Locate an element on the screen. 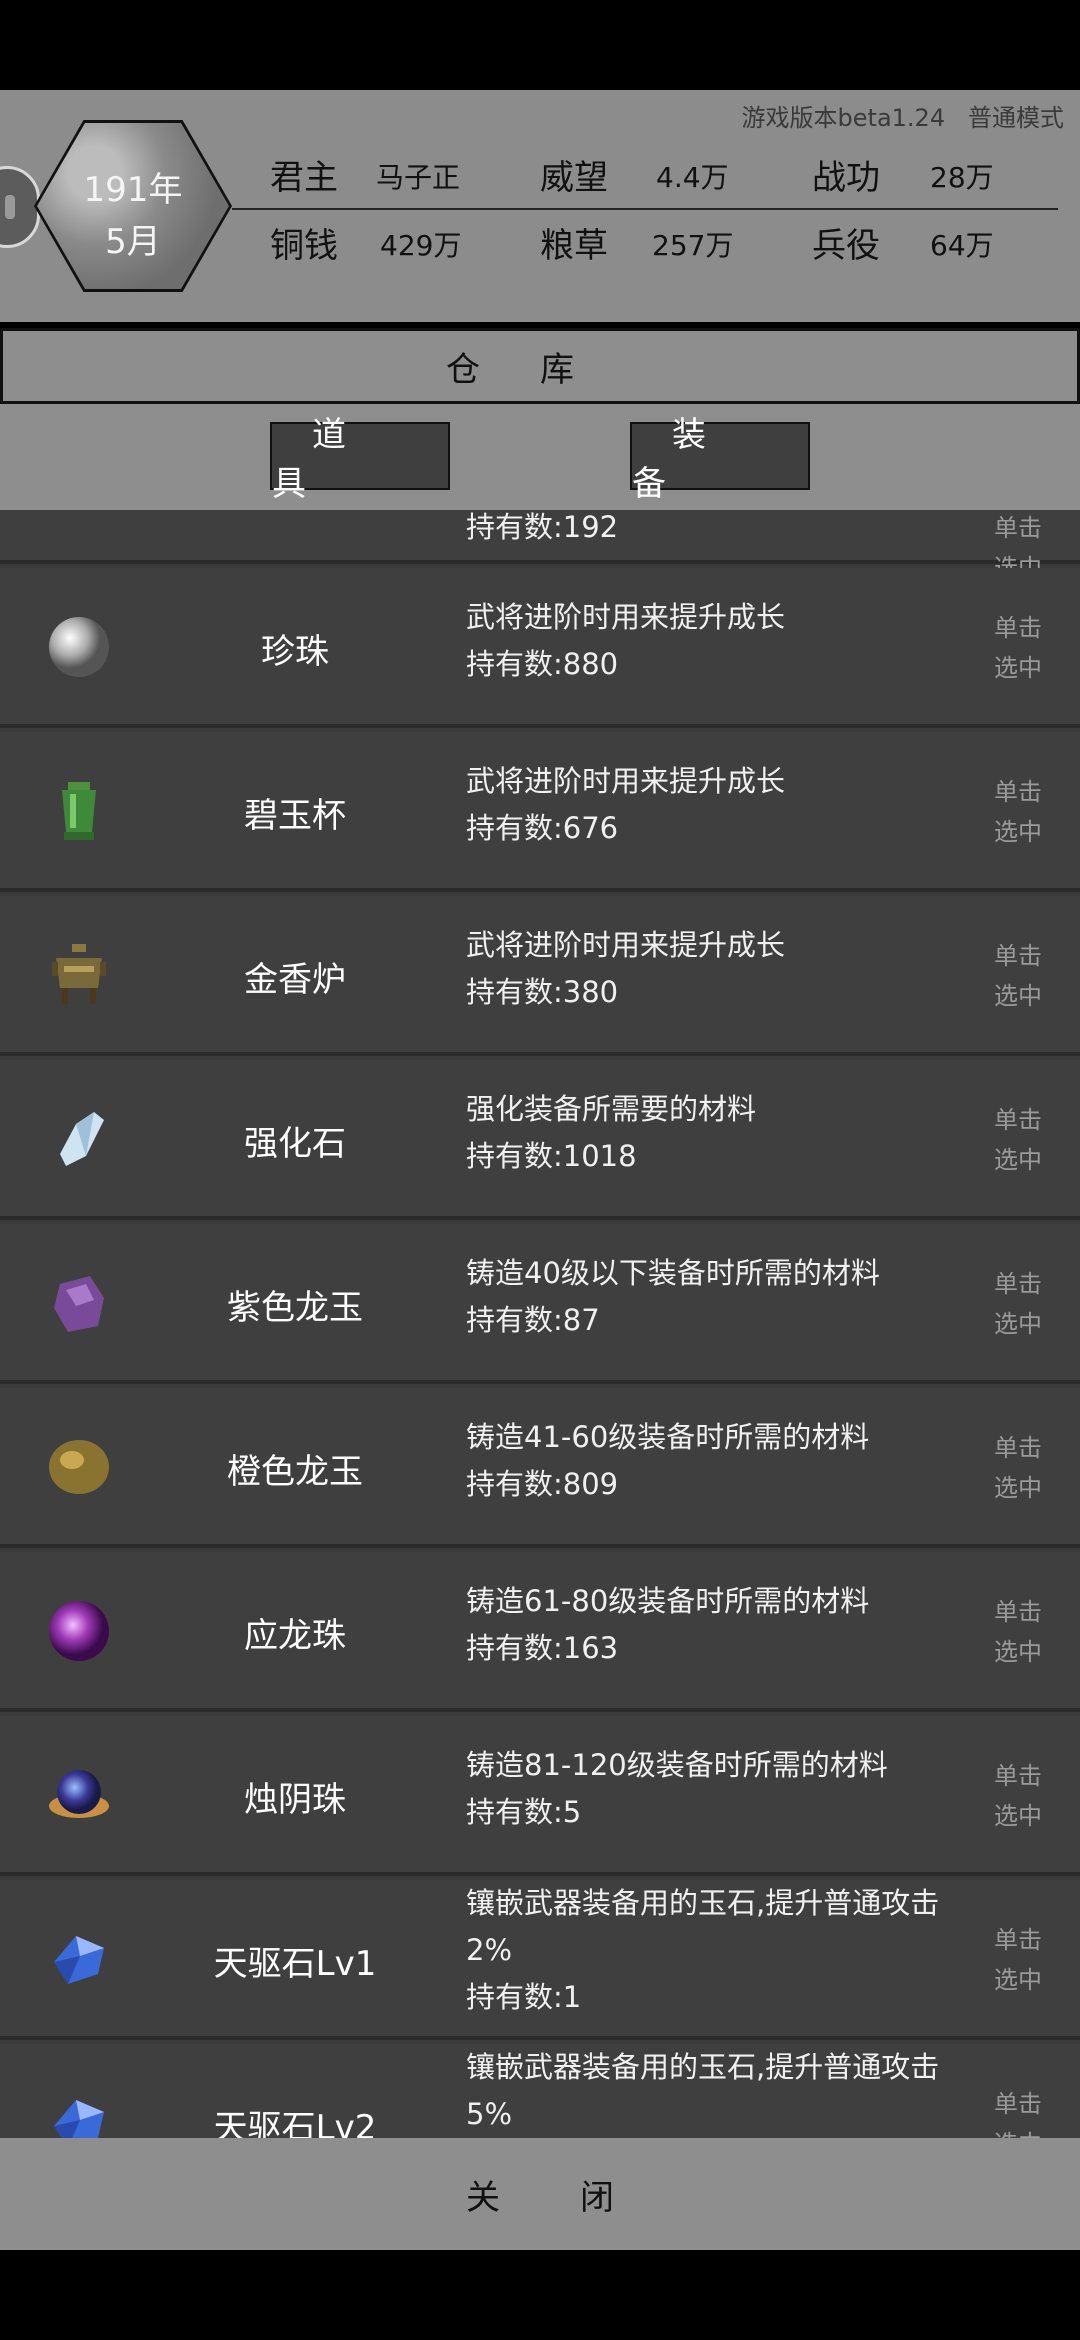  list-item: 紫色龙玉 铸造40级以下装备时所需的材料 持有数:87 单击选中 is located at coordinates (540, 1304).